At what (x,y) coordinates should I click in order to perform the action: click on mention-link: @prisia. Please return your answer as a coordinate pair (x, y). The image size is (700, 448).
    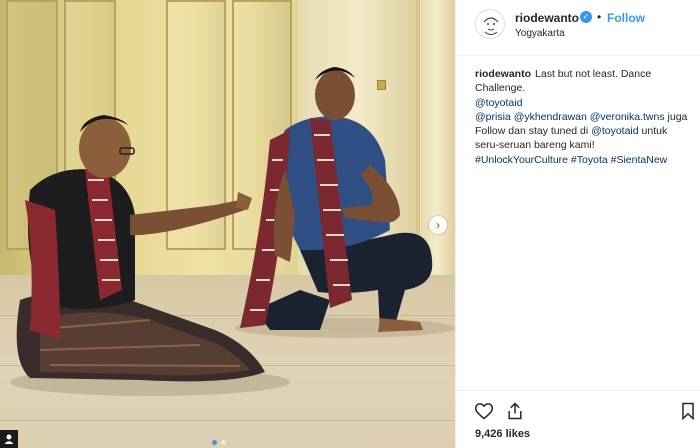
    Looking at the image, I should click on (493, 117).